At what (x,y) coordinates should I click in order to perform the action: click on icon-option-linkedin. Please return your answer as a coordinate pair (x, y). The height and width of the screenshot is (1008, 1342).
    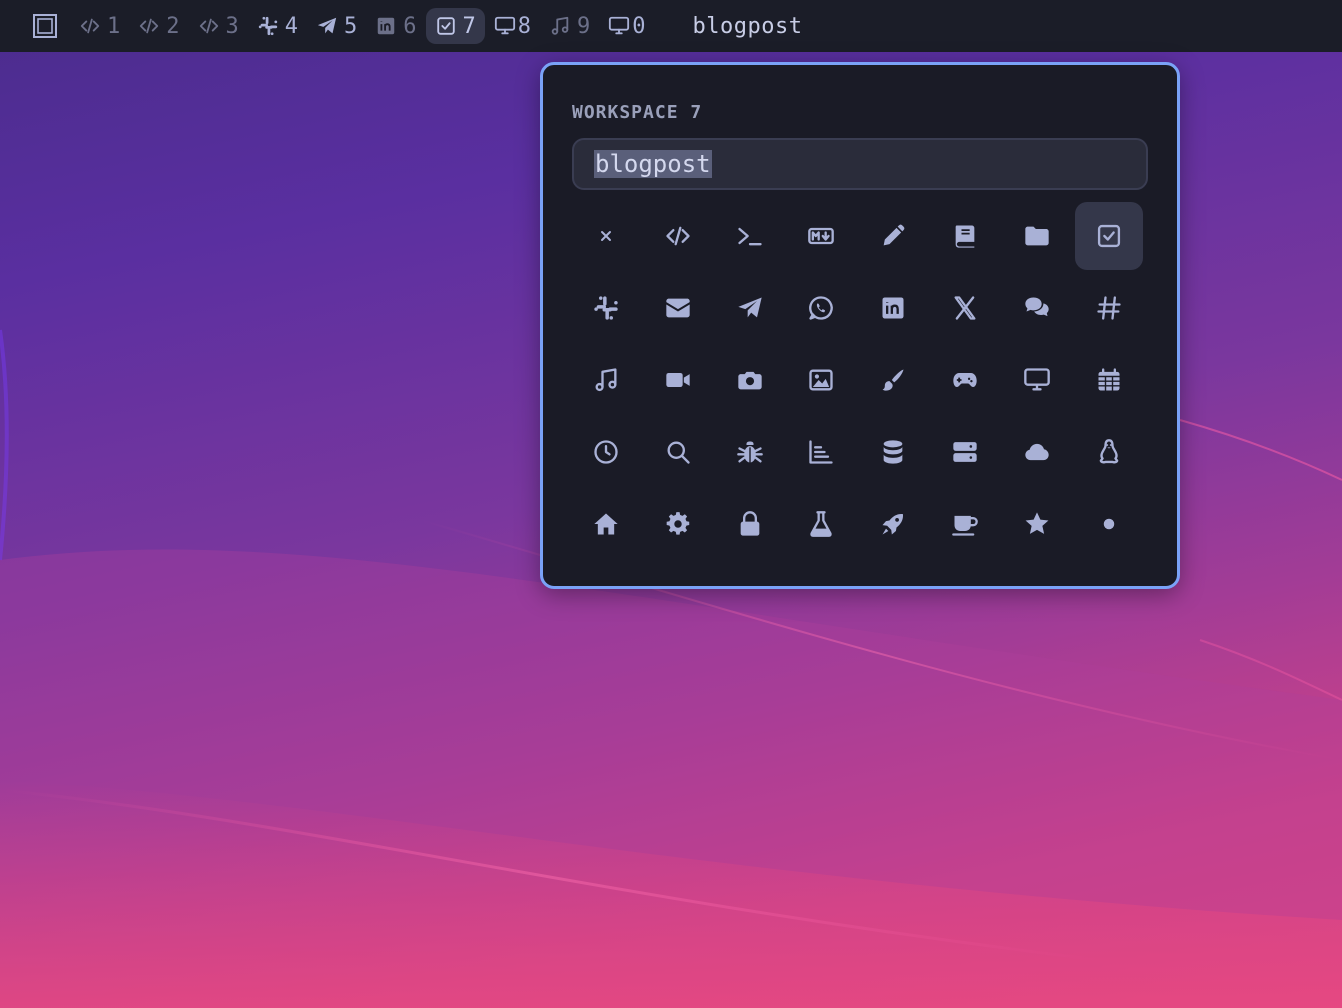
    Looking at the image, I should click on (893, 308).